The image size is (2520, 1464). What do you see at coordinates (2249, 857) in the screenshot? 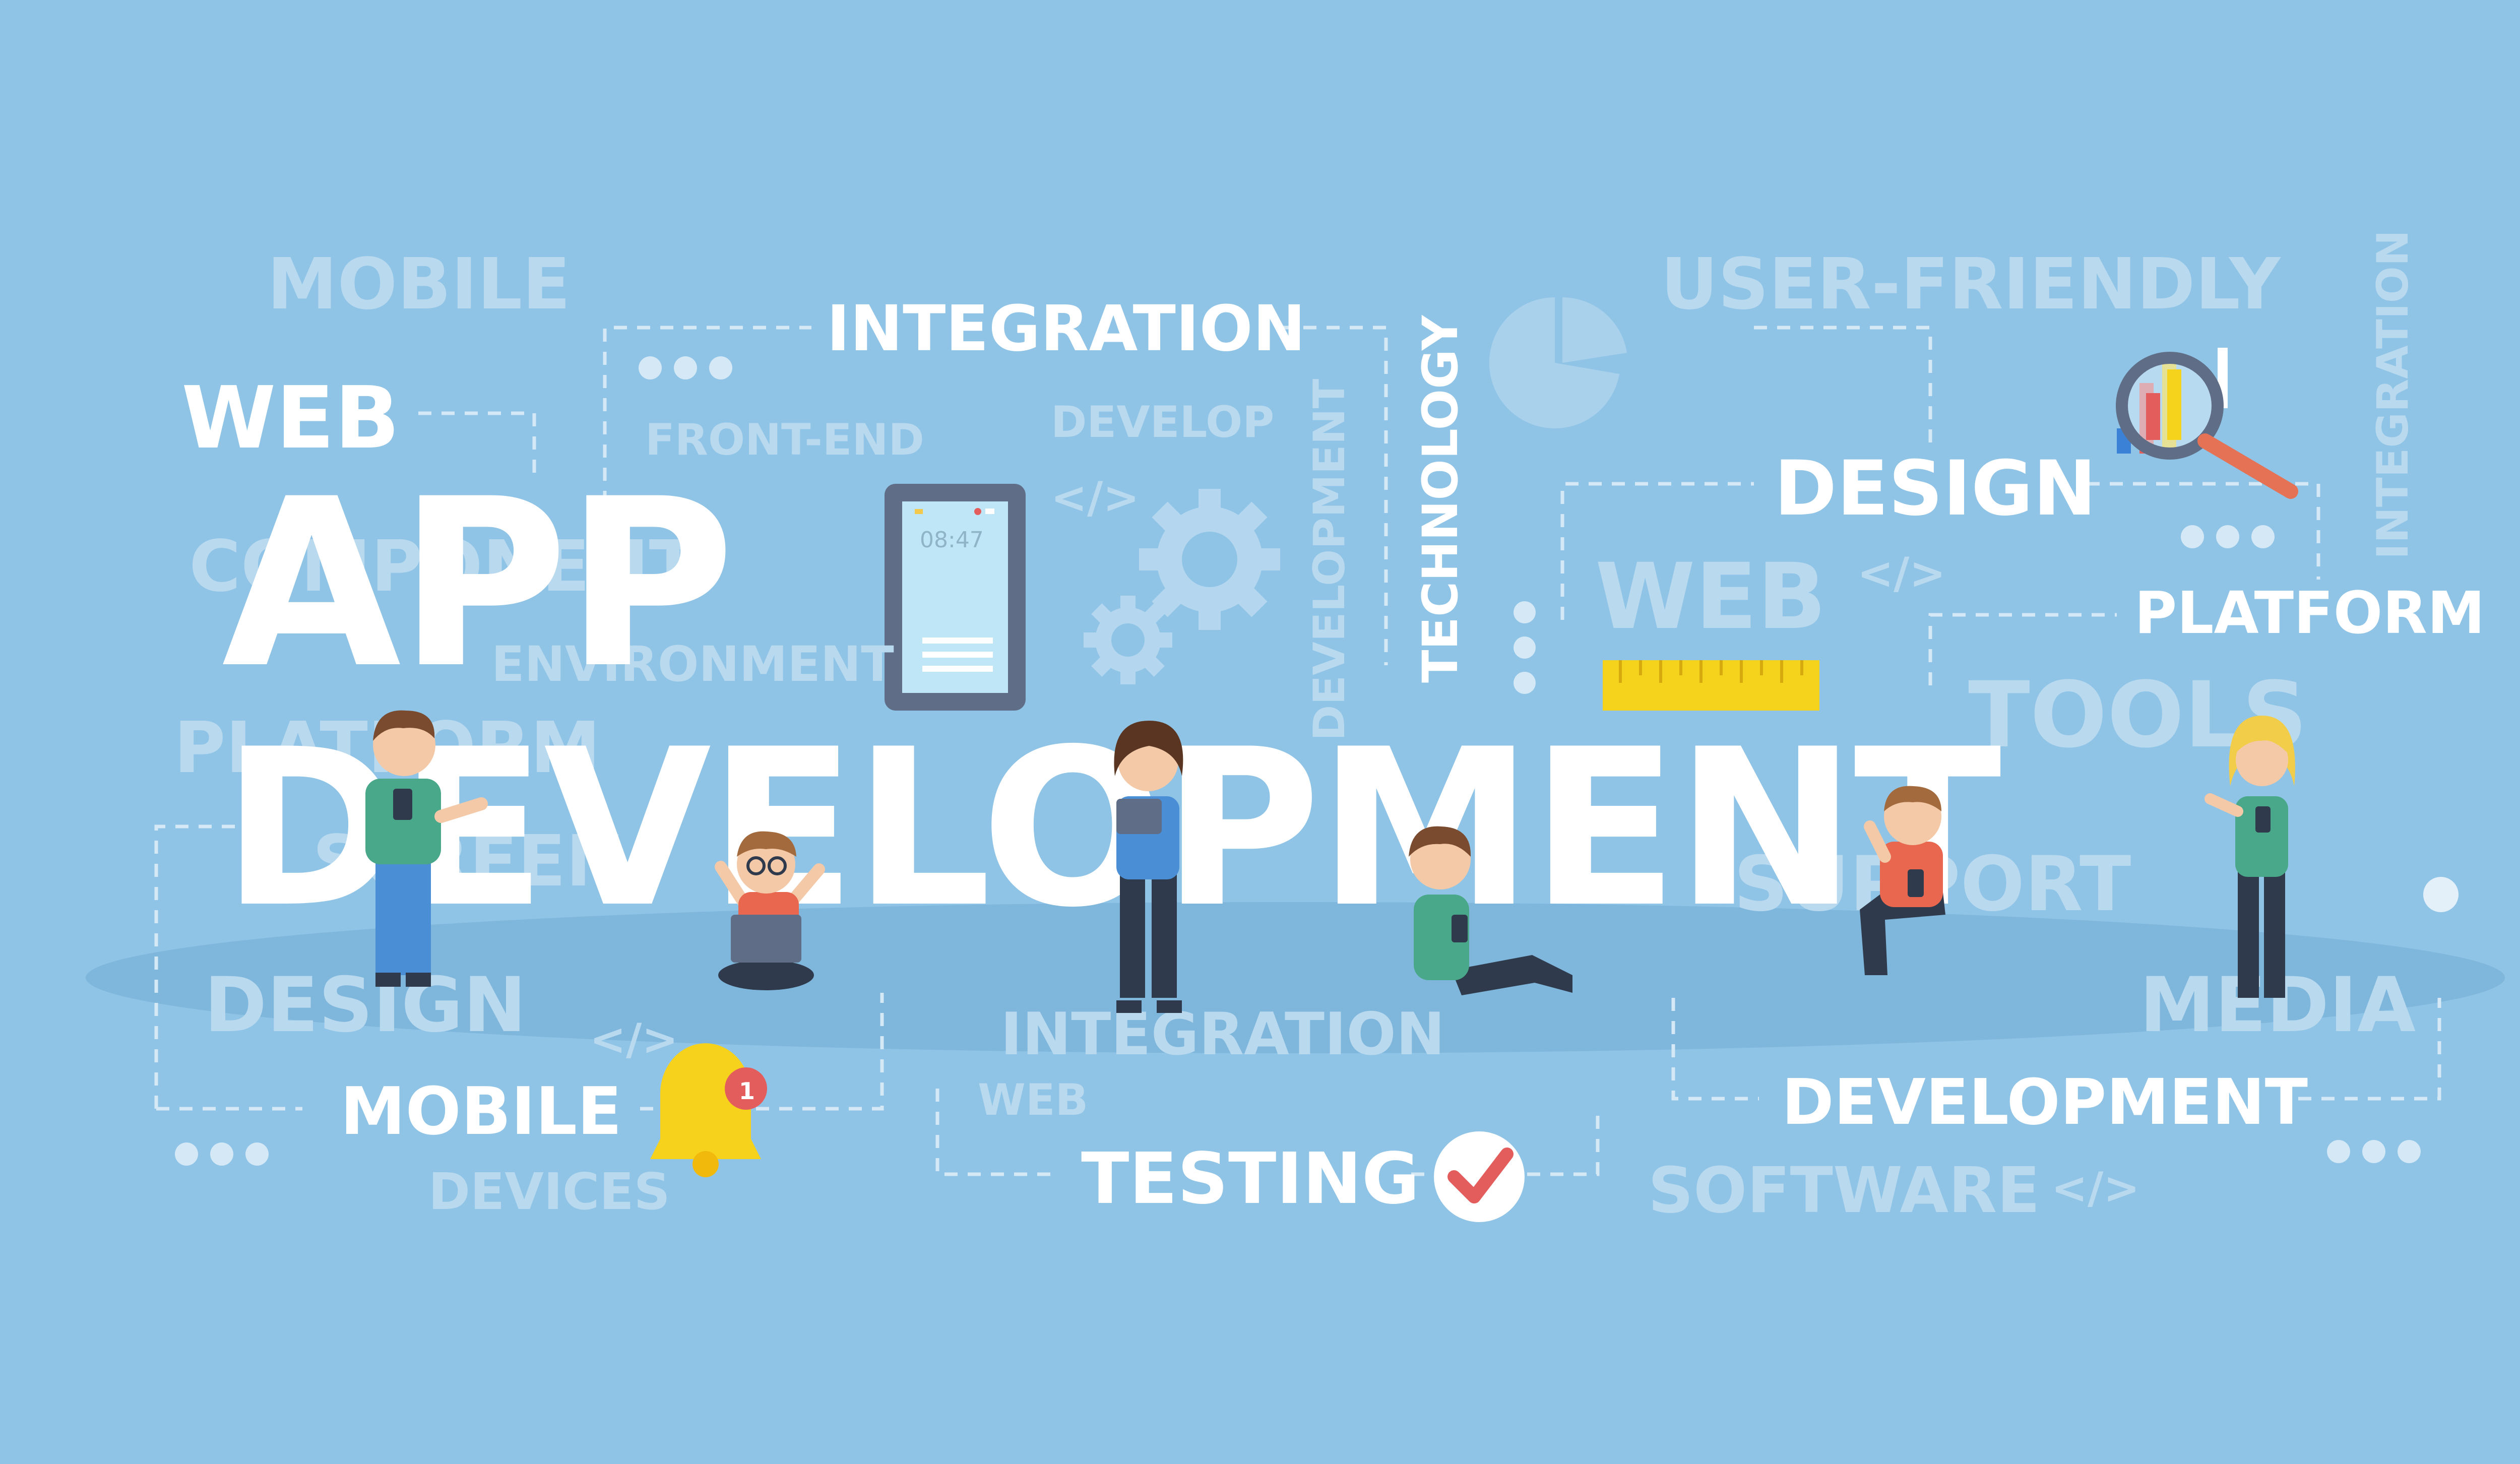
I see `person-woman-blonde` at bounding box center [2249, 857].